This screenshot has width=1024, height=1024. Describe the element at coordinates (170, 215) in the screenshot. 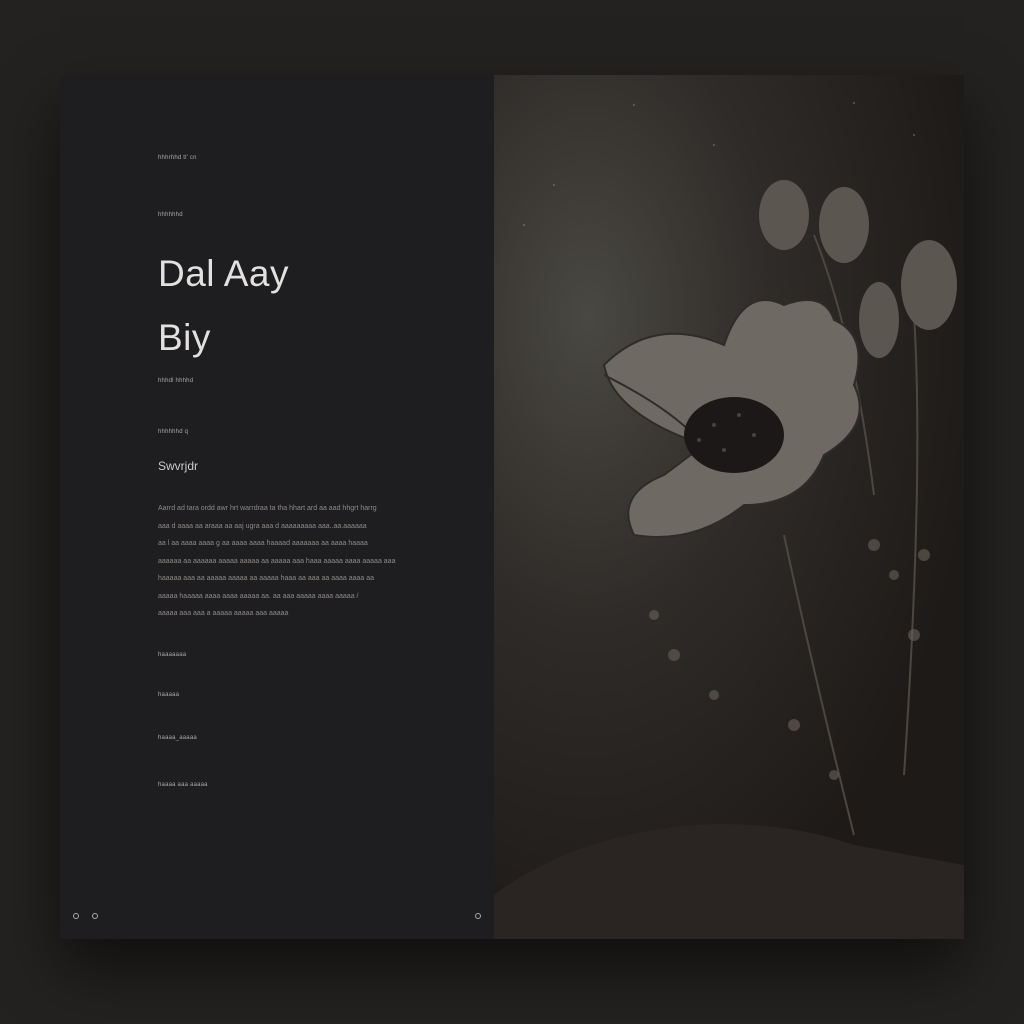

I see `label-text: hhhhhhd` at that location.